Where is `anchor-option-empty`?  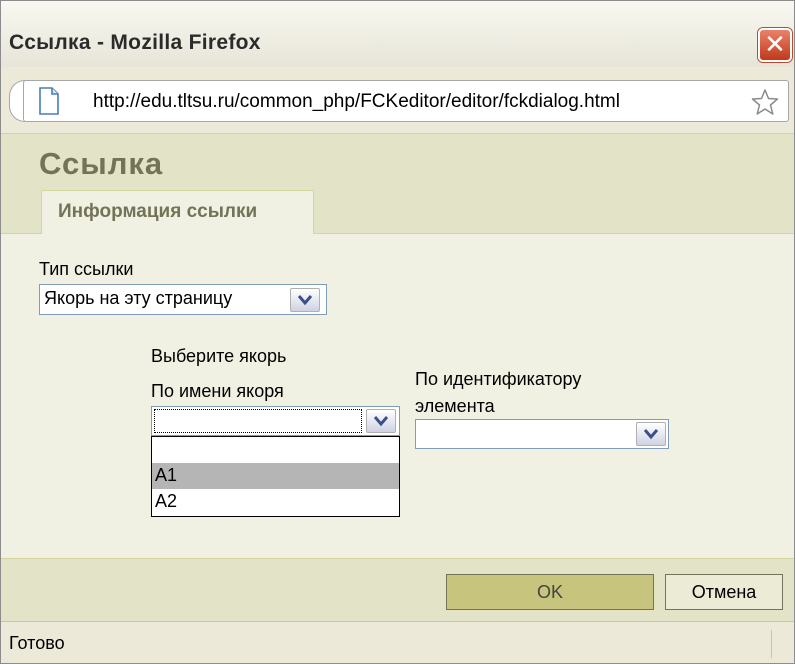
anchor-option-empty is located at coordinates (275, 450).